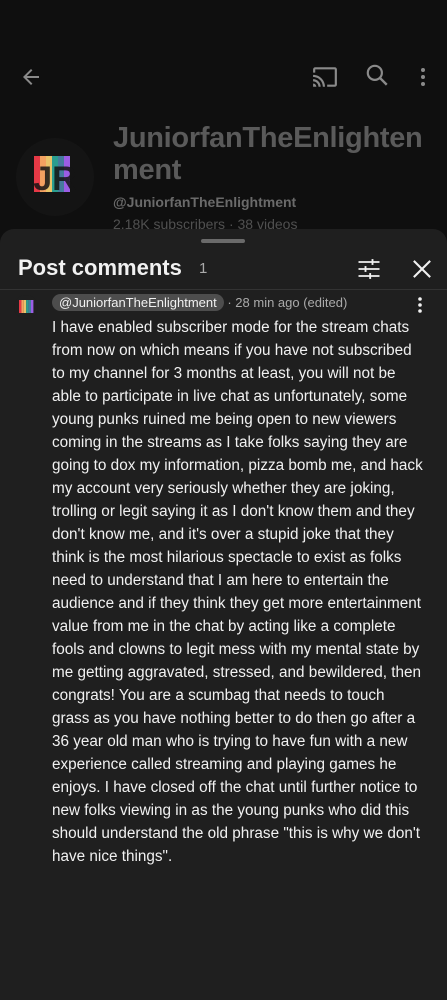 This screenshot has width=447, height=1000. Describe the element at coordinates (223, 269) in the screenshot. I see `comments-header: Post comments 1` at that location.